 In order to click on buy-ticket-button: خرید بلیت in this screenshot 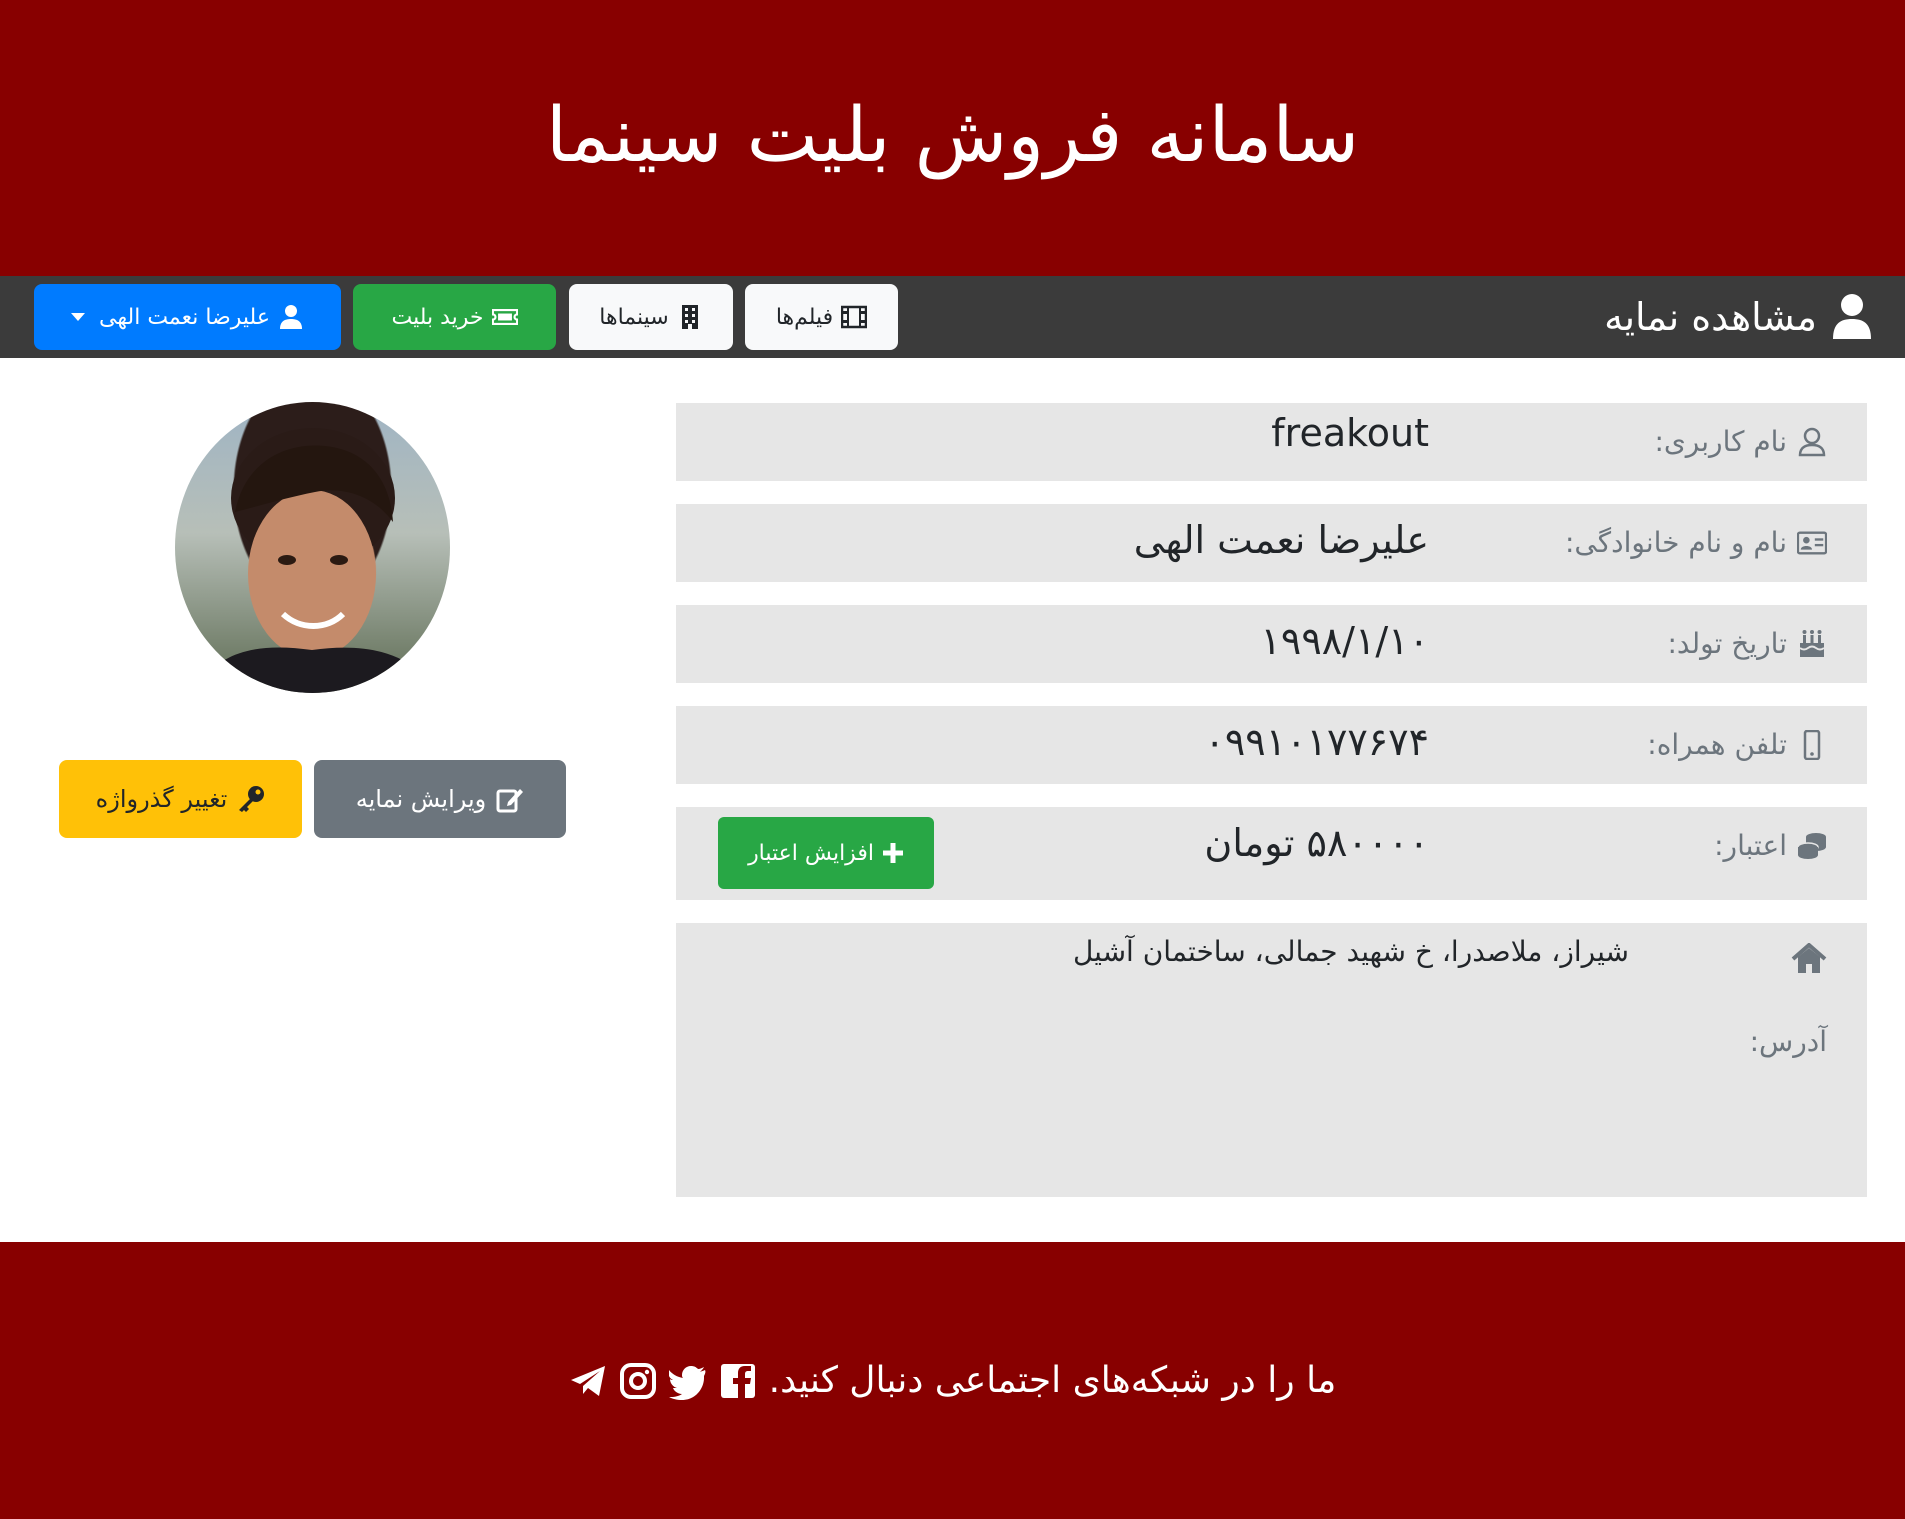, I will do `click(454, 317)`.